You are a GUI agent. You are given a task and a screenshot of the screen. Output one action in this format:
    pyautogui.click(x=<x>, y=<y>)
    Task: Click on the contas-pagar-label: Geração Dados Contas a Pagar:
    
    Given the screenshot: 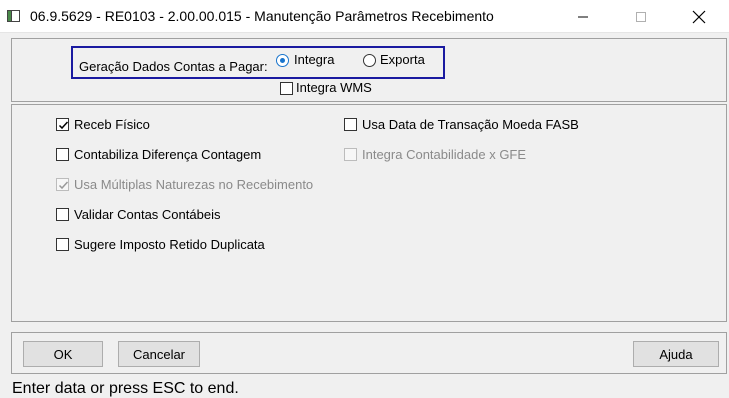 What is the action you would take?
    pyautogui.click(x=173, y=66)
    